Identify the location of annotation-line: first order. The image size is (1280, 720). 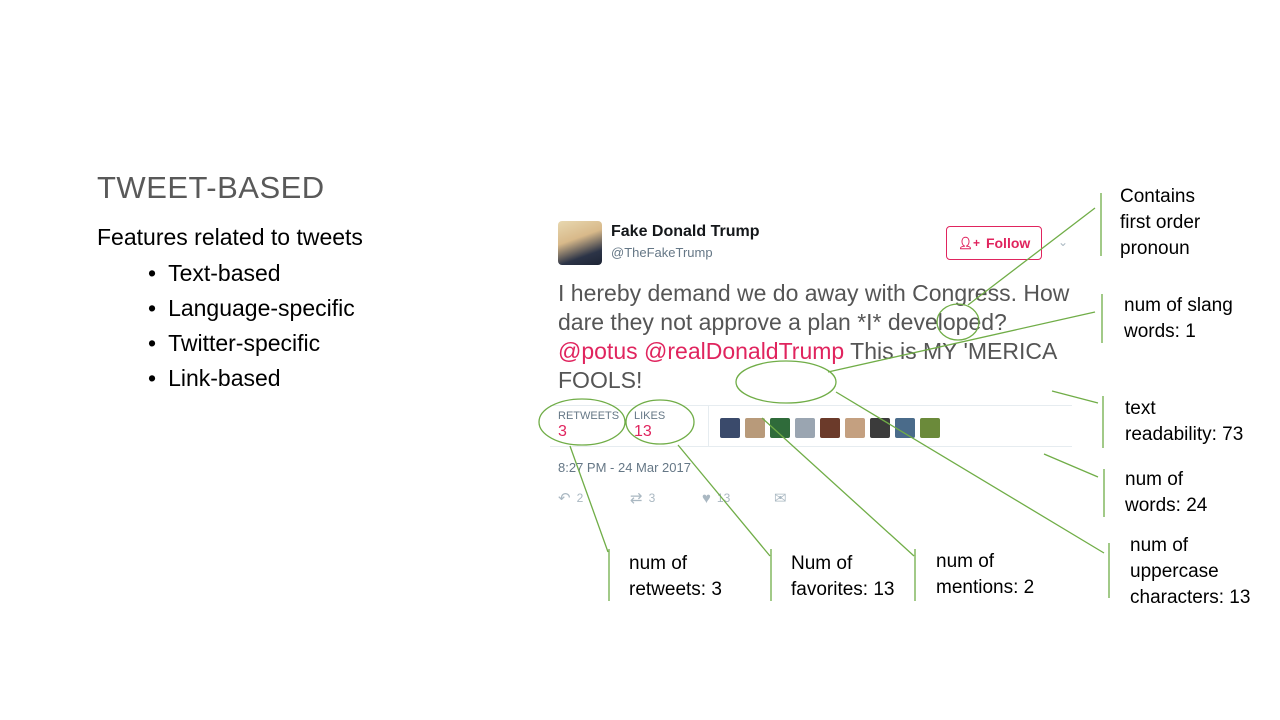
(1160, 222).